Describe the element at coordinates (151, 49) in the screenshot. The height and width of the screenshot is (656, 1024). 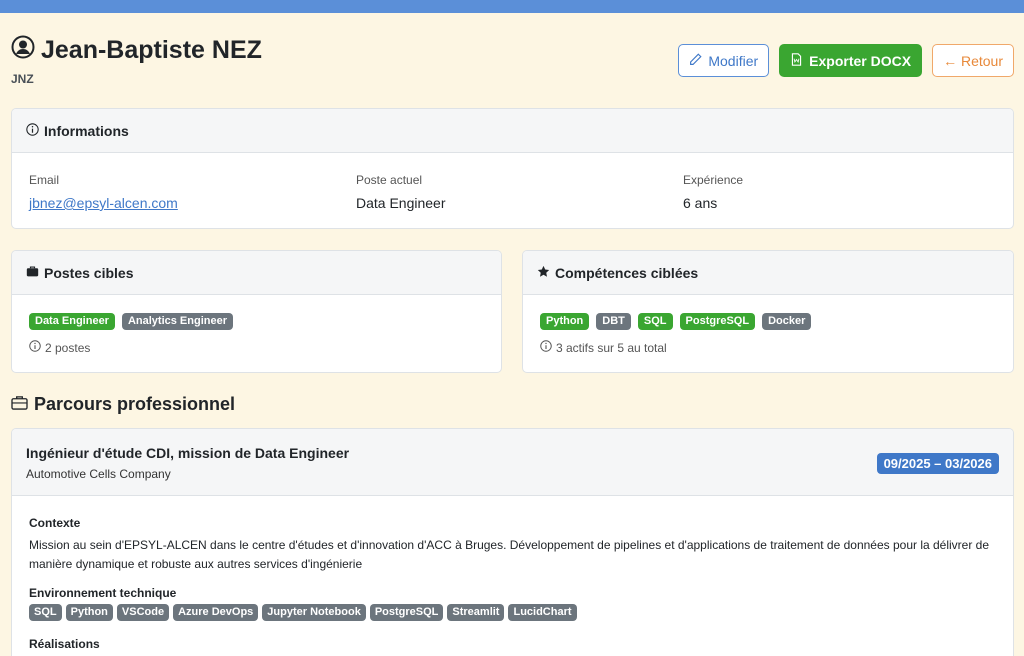
I see `page-title: Jean-Baptiste NEZ` at that location.